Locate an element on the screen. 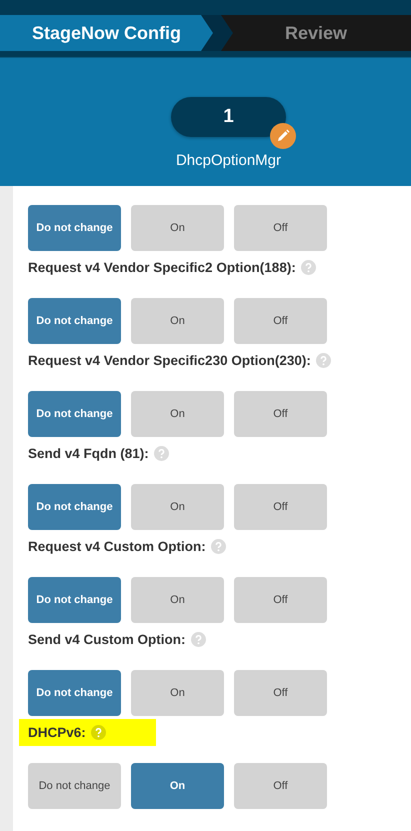  option-label: Send v4 Custom Option: is located at coordinates (107, 639).